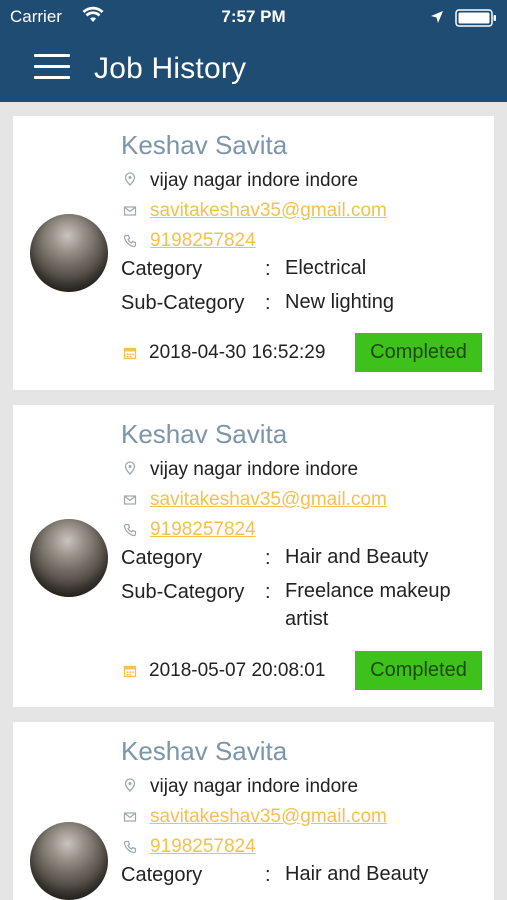 Image resolution: width=507 pixels, height=900 pixels. Describe the element at coordinates (437, 19) in the screenshot. I see `location-arrow-icon` at that location.